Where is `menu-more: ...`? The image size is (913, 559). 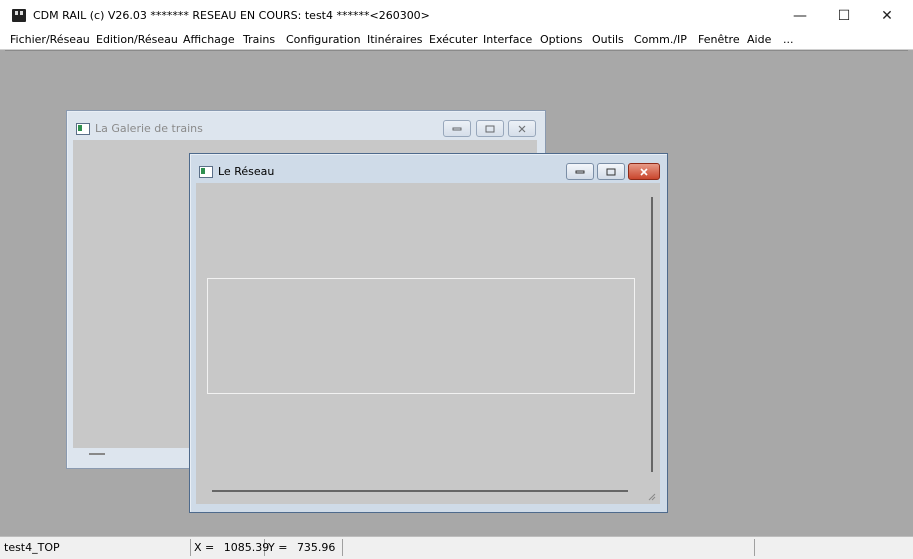 menu-more: ... is located at coordinates (788, 39).